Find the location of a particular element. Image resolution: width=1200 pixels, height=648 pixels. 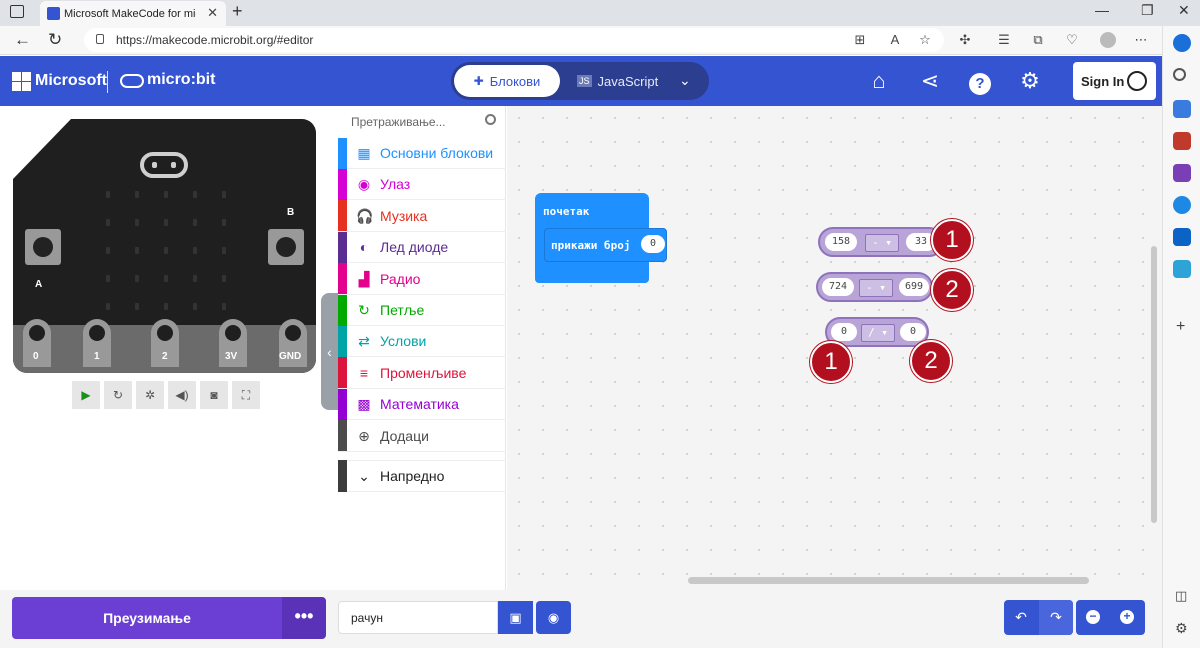

minimize-icon: — is located at coordinates (1102, 10).